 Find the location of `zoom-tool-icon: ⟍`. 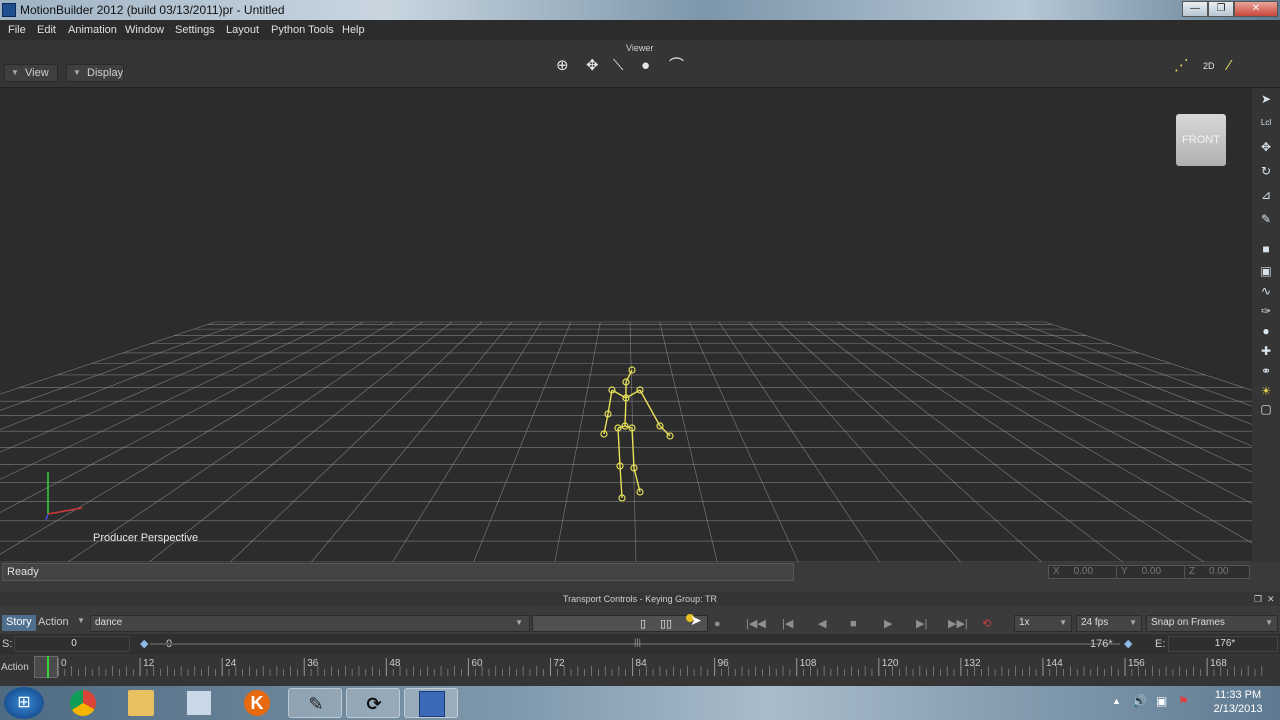

zoom-tool-icon: ⟍ is located at coordinates (618, 66).